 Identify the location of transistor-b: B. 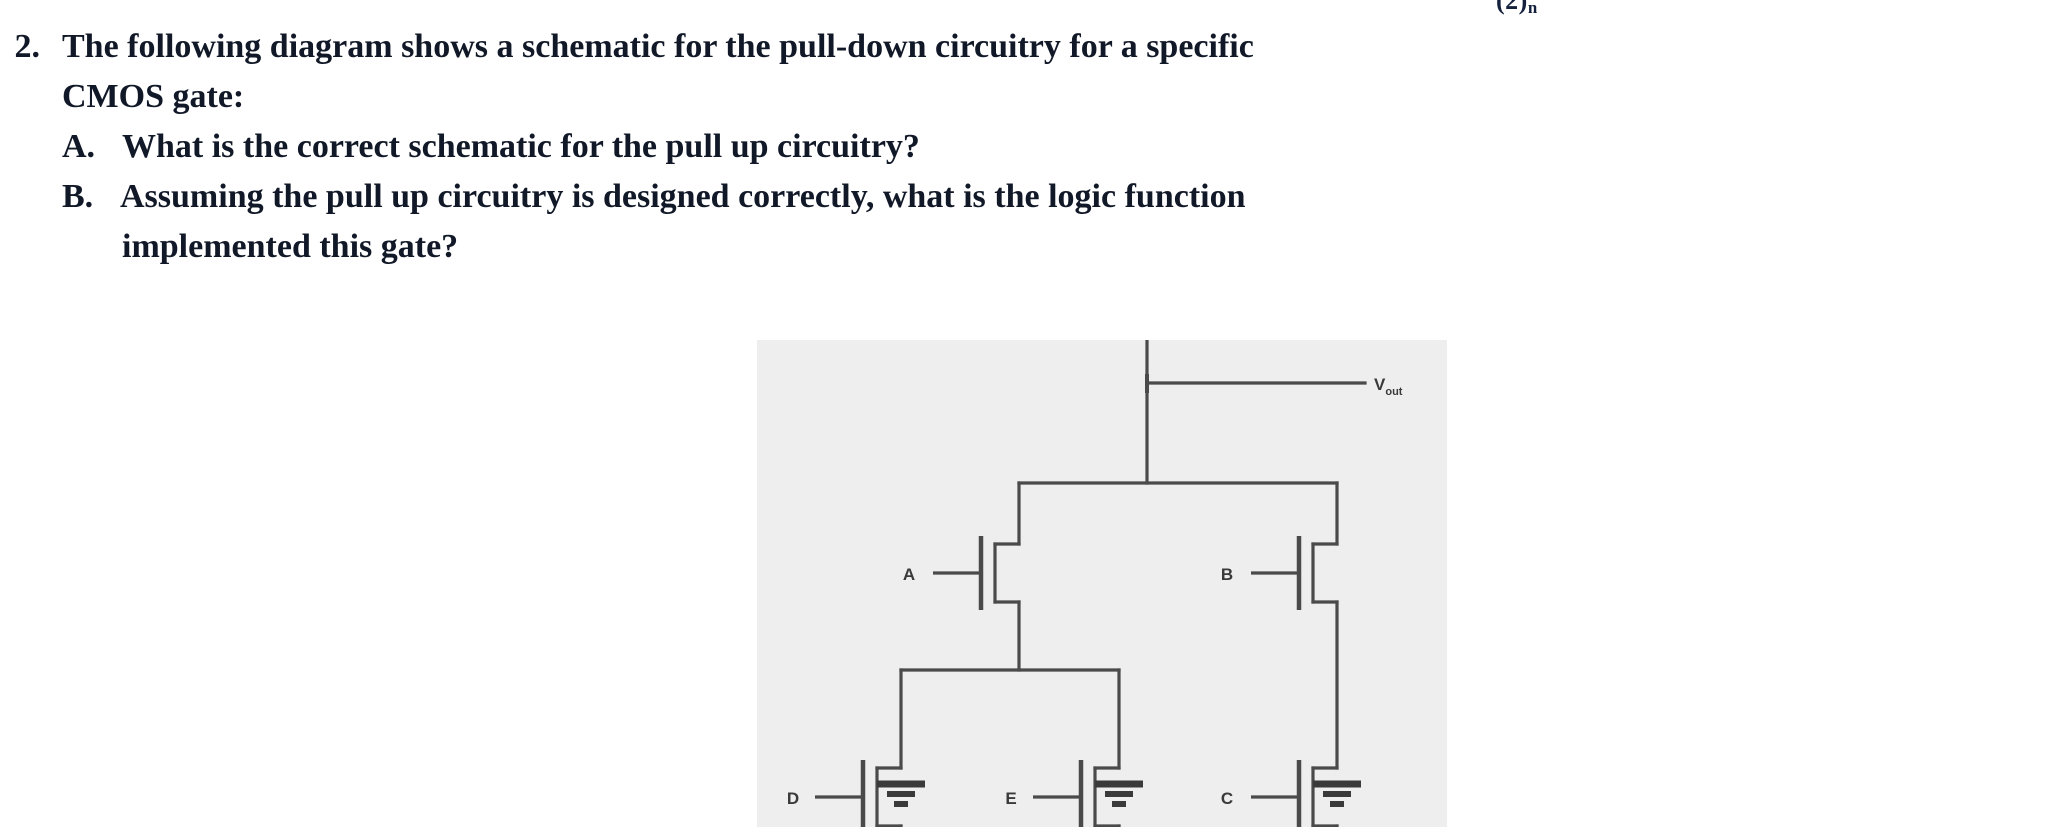
(1280, 653).